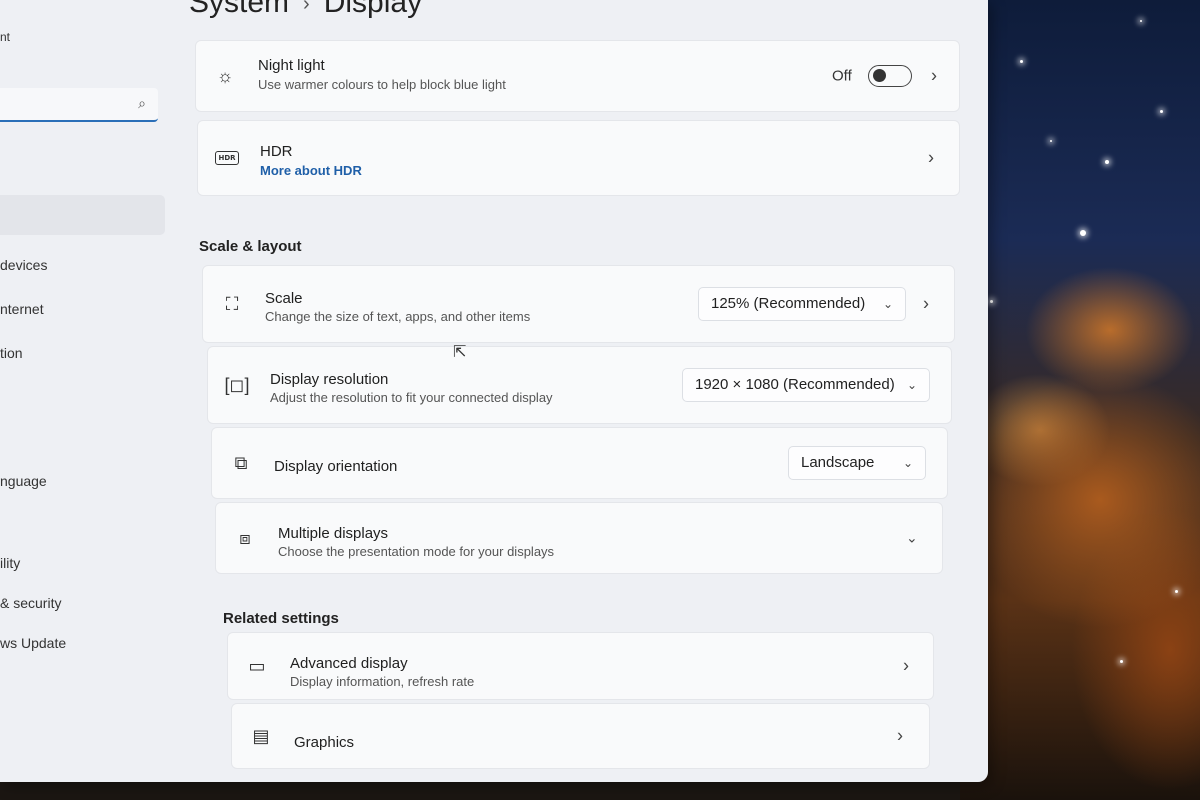 The width and height of the screenshot is (1200, 800). Describe the element at coordinates (261, 735) in the screenshot. I see `graphics-card-icon: ▤` at that location.